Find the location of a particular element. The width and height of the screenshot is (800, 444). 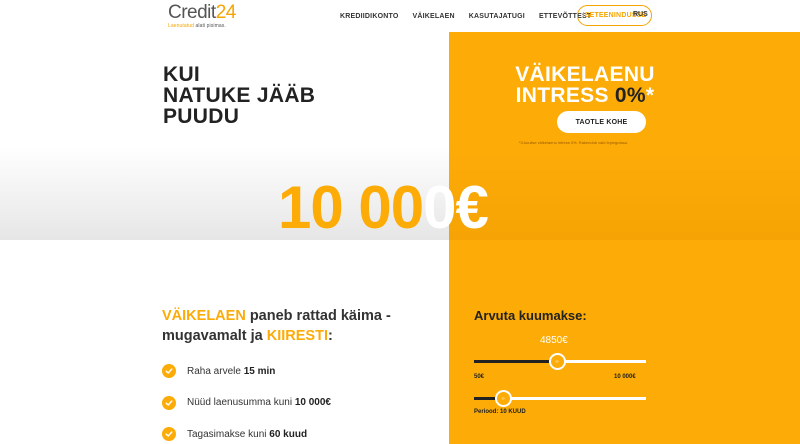

list-item: Tagasimakse kuni 60 kuud is located at coordinates (246, 434).